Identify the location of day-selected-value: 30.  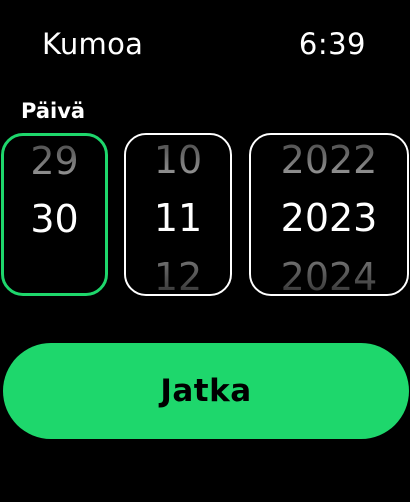
(54, 219).